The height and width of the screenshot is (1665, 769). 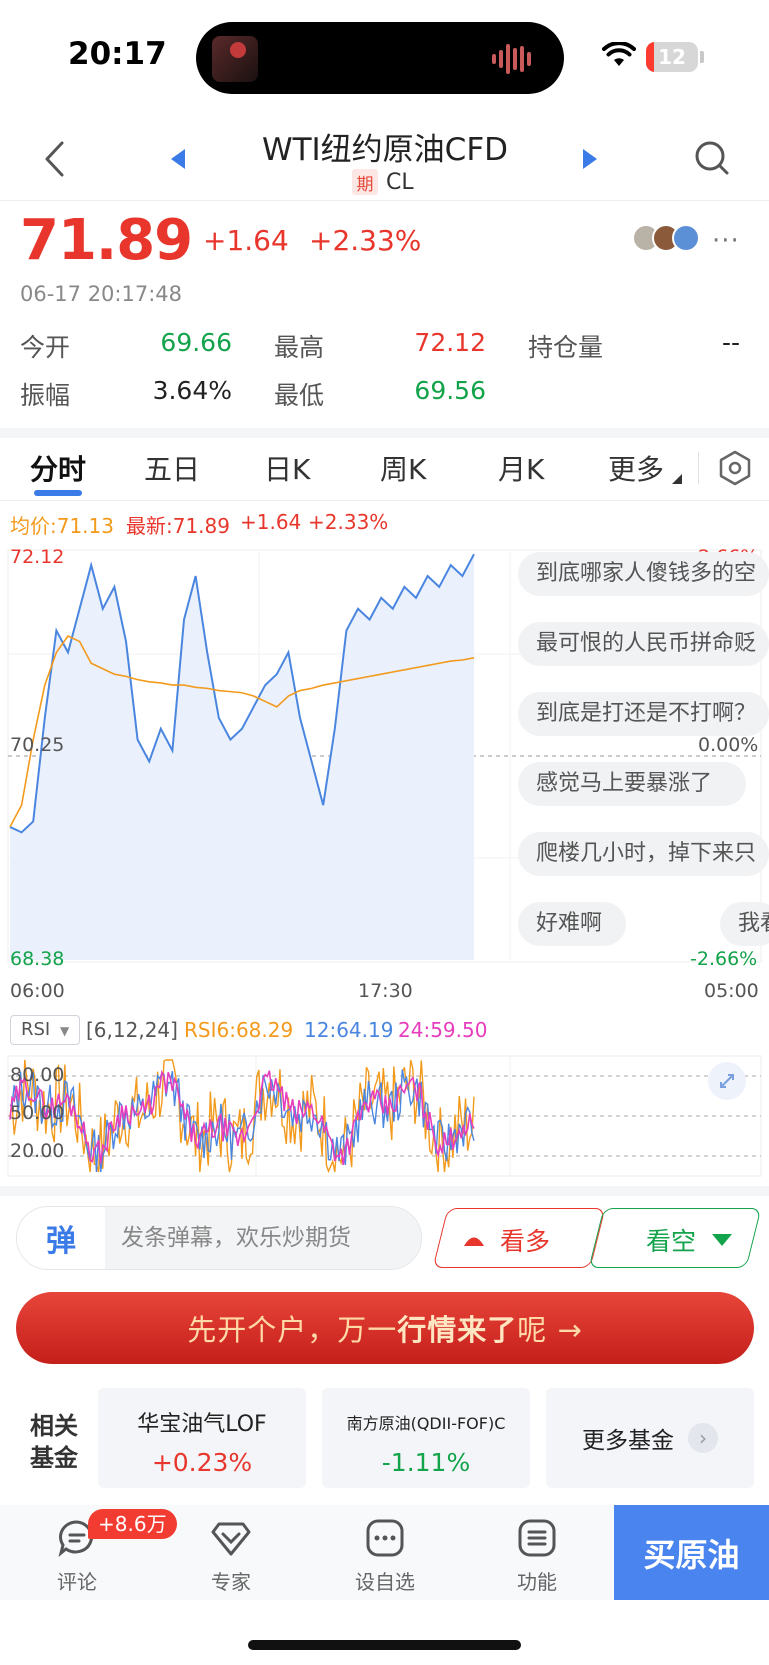 What do you see at coordinates (263, 1238) in the screenshot?
I see `danmaku-input: 发条弹幕，欢乐炒期货` at bounding box center [263, 1238].